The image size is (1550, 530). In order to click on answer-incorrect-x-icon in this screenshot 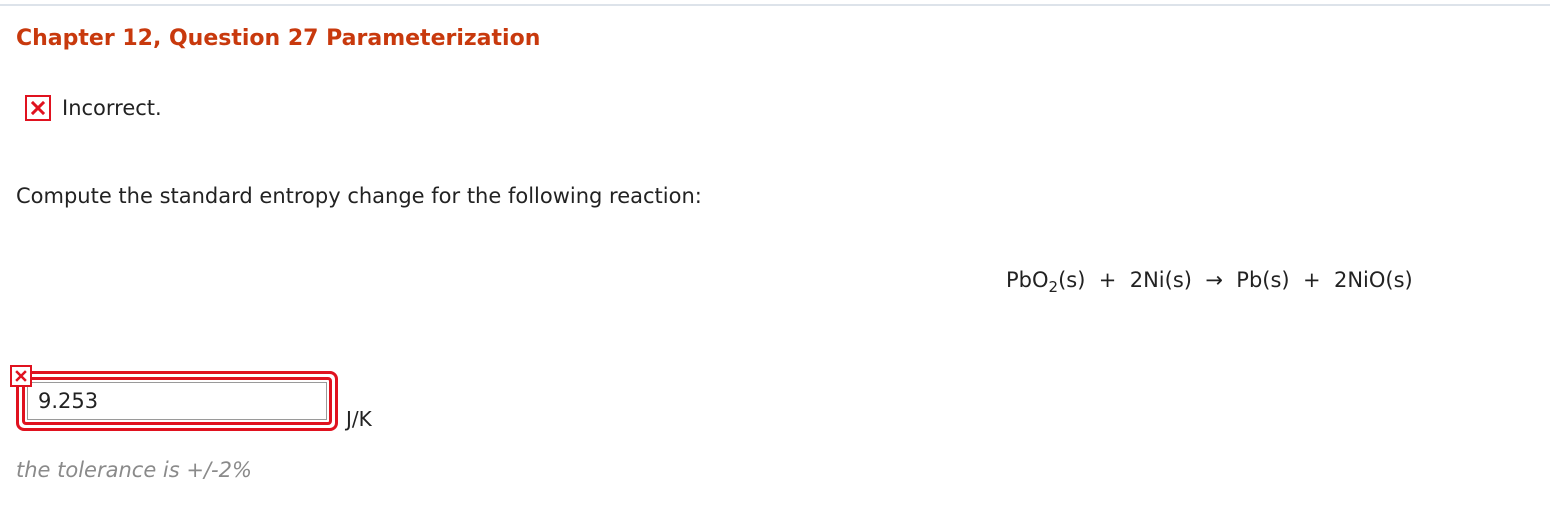, I will do `click(21, 376)`.